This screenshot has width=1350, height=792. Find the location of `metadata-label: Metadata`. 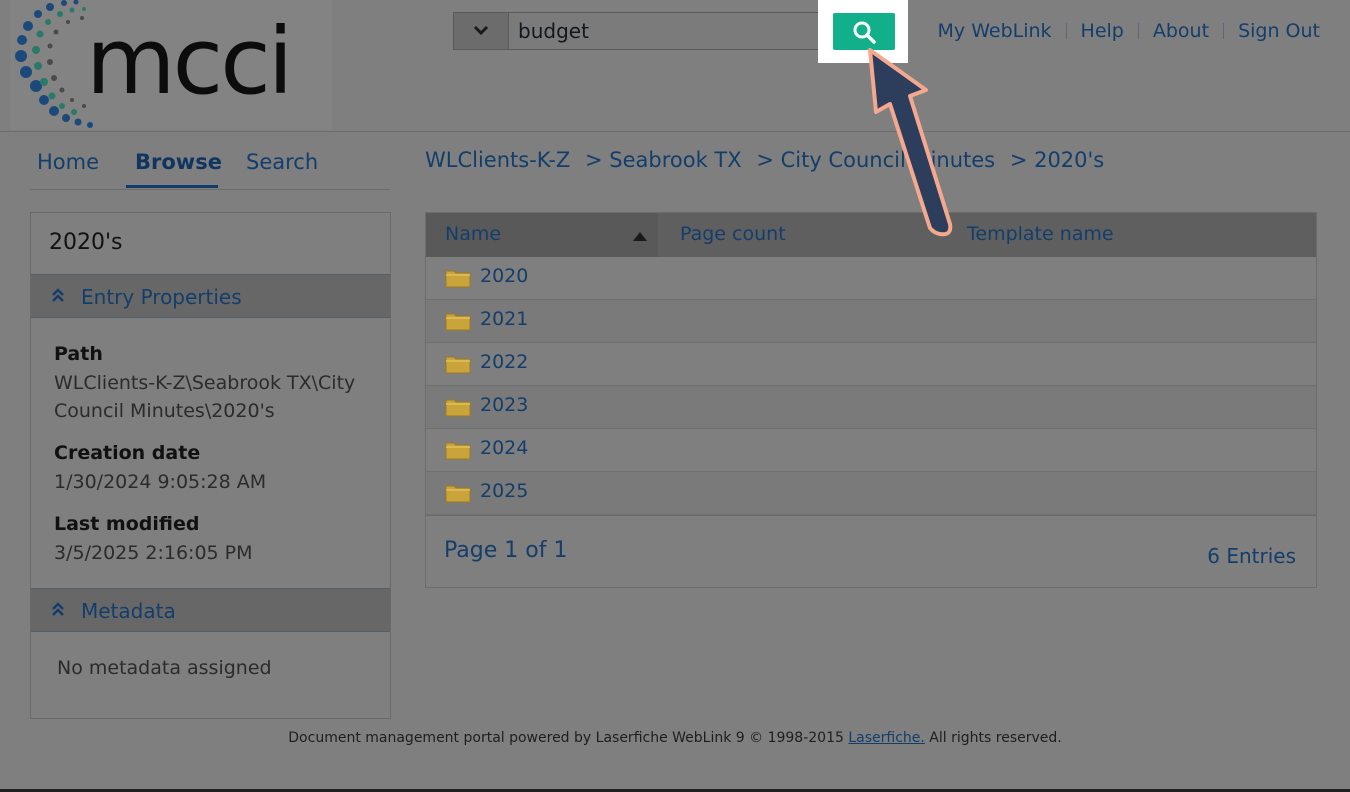

metadata-label: Metadata is located at coordinates (128, 611).